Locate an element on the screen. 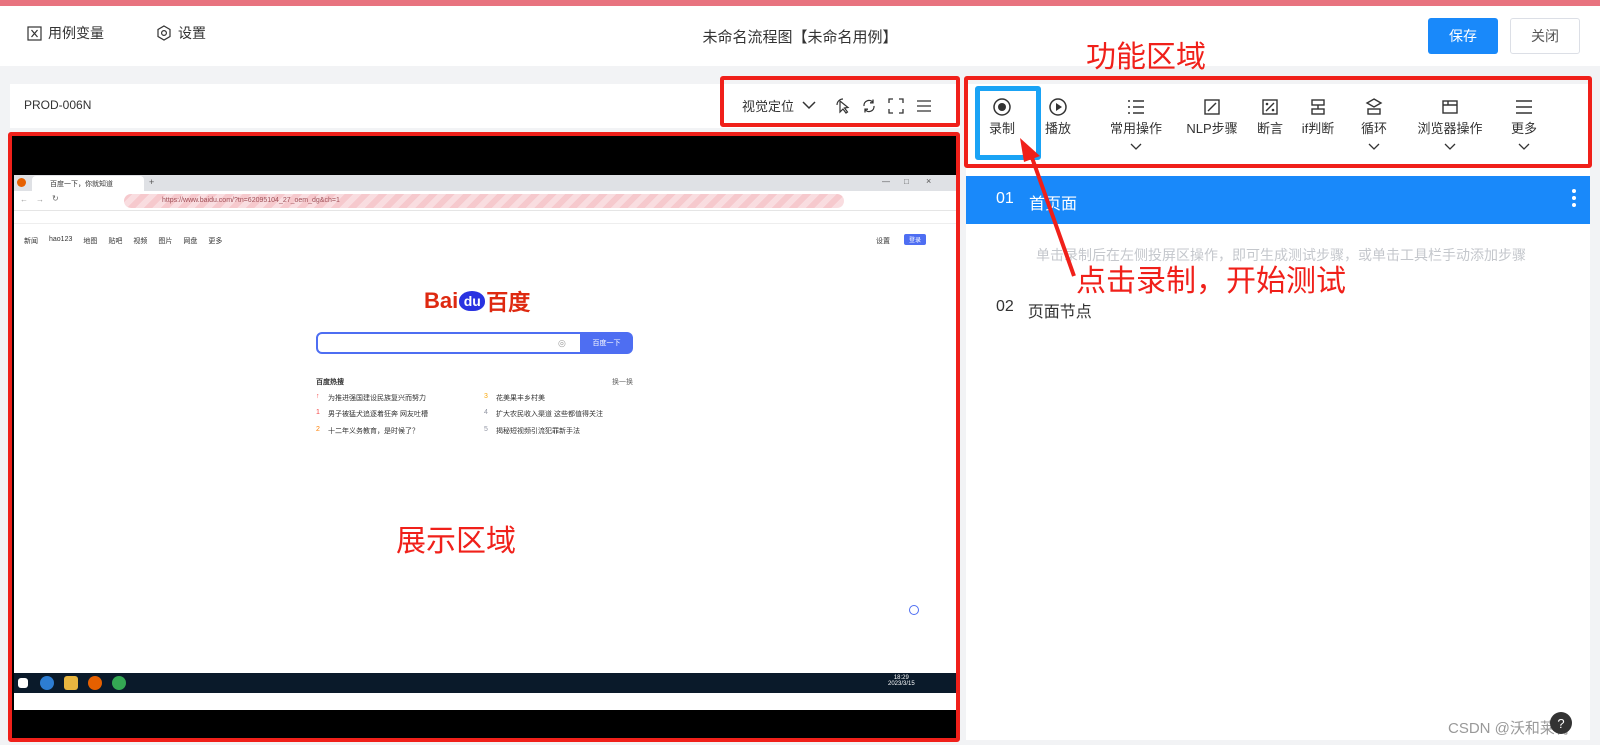  step-row: 02 页面节点 is located at coordinates (1044, 310).